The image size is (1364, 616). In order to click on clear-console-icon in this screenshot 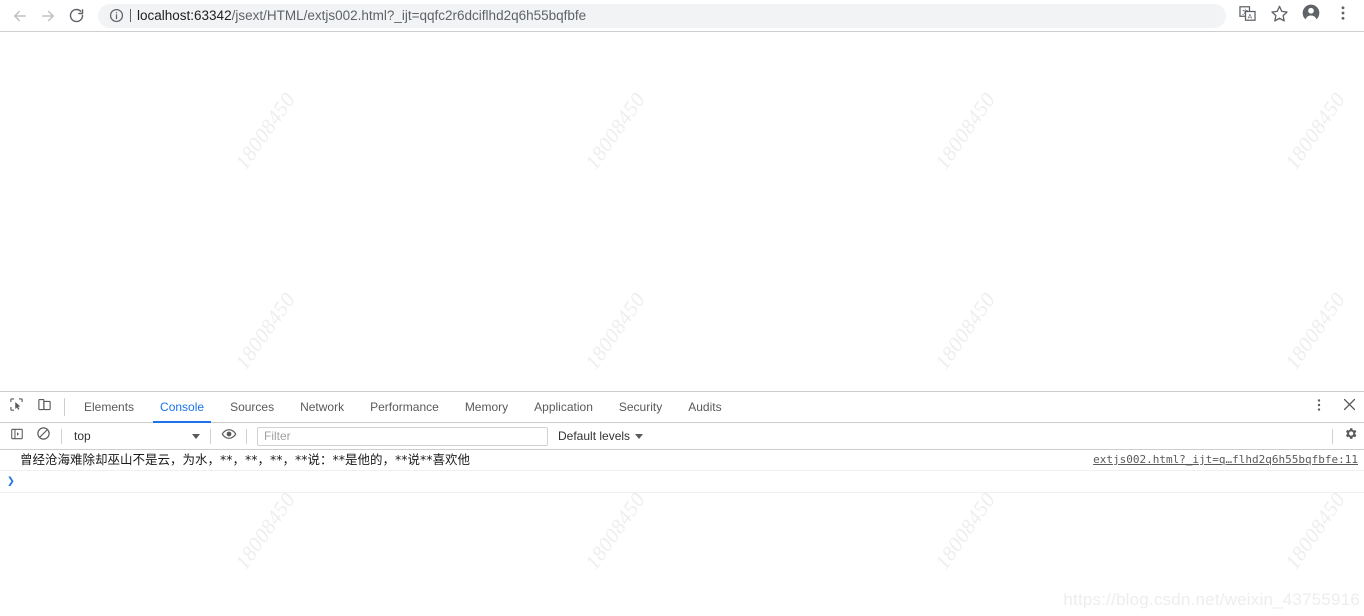, I will do `click(43, 436)`.